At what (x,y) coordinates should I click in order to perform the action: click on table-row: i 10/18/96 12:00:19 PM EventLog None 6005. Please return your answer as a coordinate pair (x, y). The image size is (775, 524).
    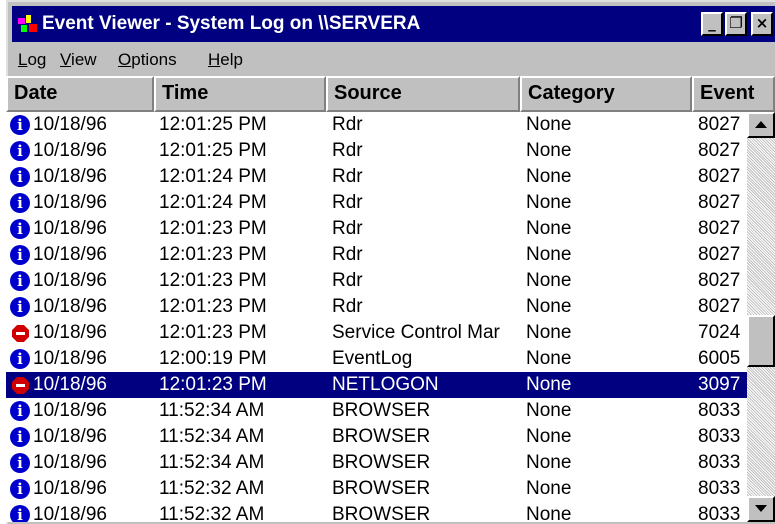
    Looking at the image, I should click on (376, 359).